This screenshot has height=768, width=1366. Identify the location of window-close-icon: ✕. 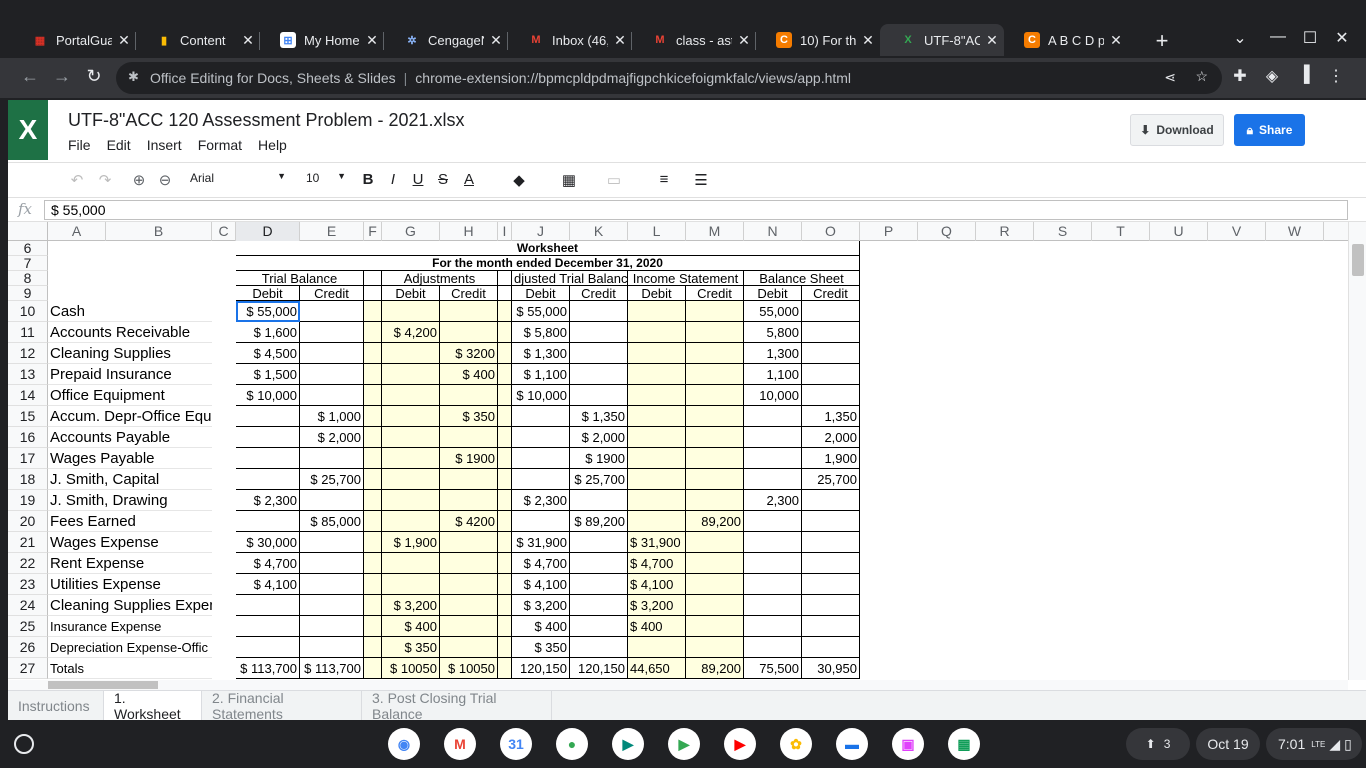
(1342, 38).